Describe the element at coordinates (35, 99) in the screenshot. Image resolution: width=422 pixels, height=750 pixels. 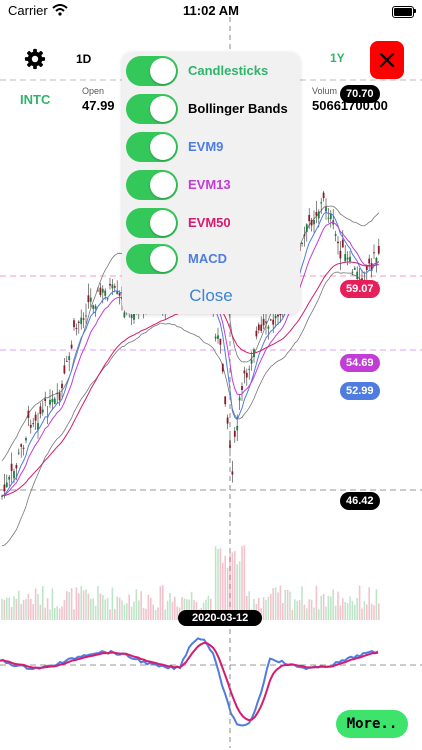
I see `ticker-symbol: INTC` at that location.